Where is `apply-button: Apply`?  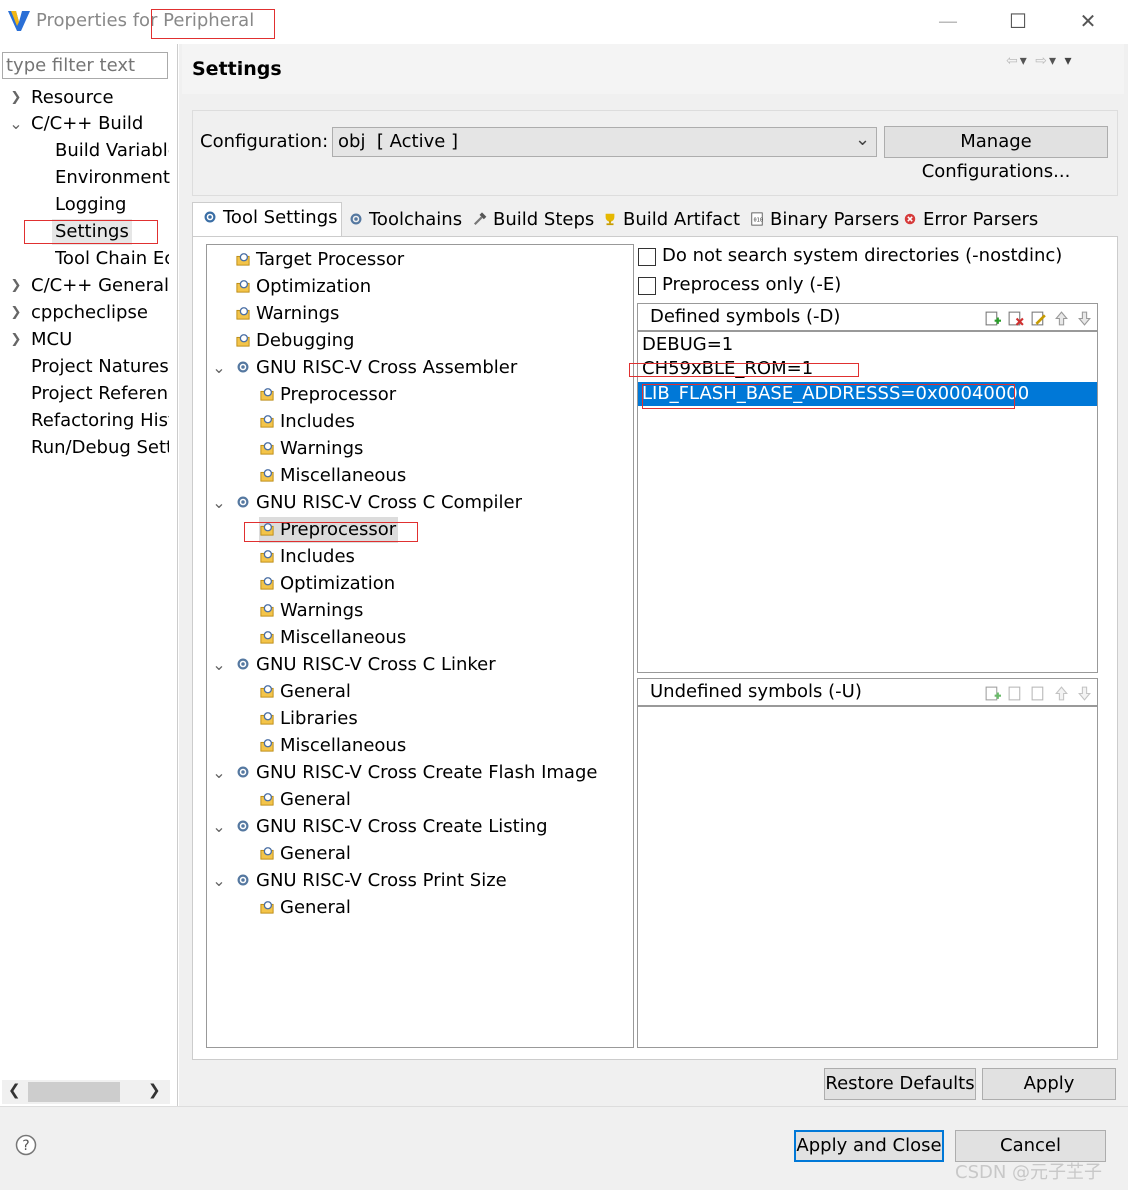 apply-button: Apply is located at coordinates (1049, 1084).